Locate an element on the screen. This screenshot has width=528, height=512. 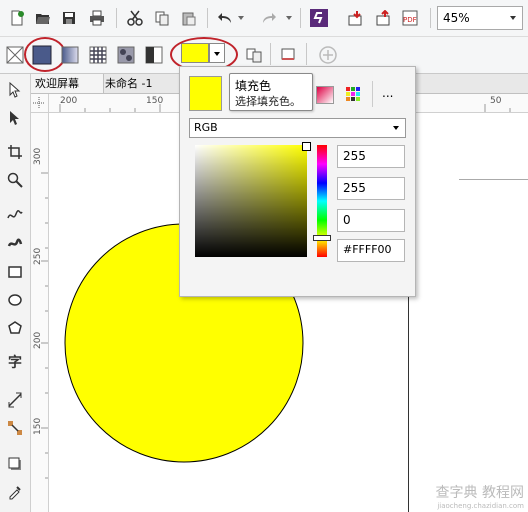
redo-icon is located at coordinates (268, 18).